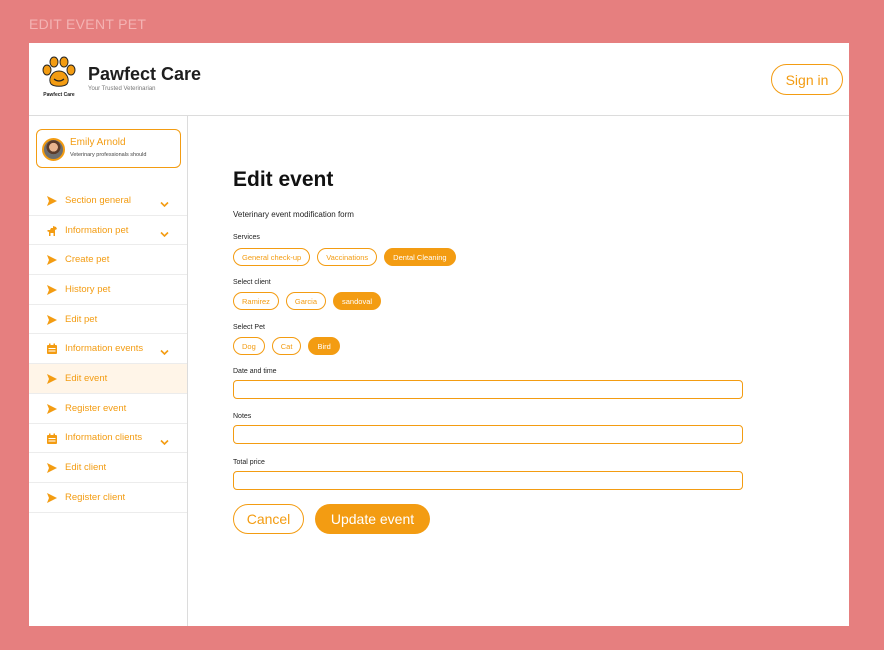 The width and height of the screenshot is (884, 650). What do you see at coordinates (256, 301) in the screenshot?
I see `client-chip-ramirez: Ramirez` at bounding box center [256, 301].